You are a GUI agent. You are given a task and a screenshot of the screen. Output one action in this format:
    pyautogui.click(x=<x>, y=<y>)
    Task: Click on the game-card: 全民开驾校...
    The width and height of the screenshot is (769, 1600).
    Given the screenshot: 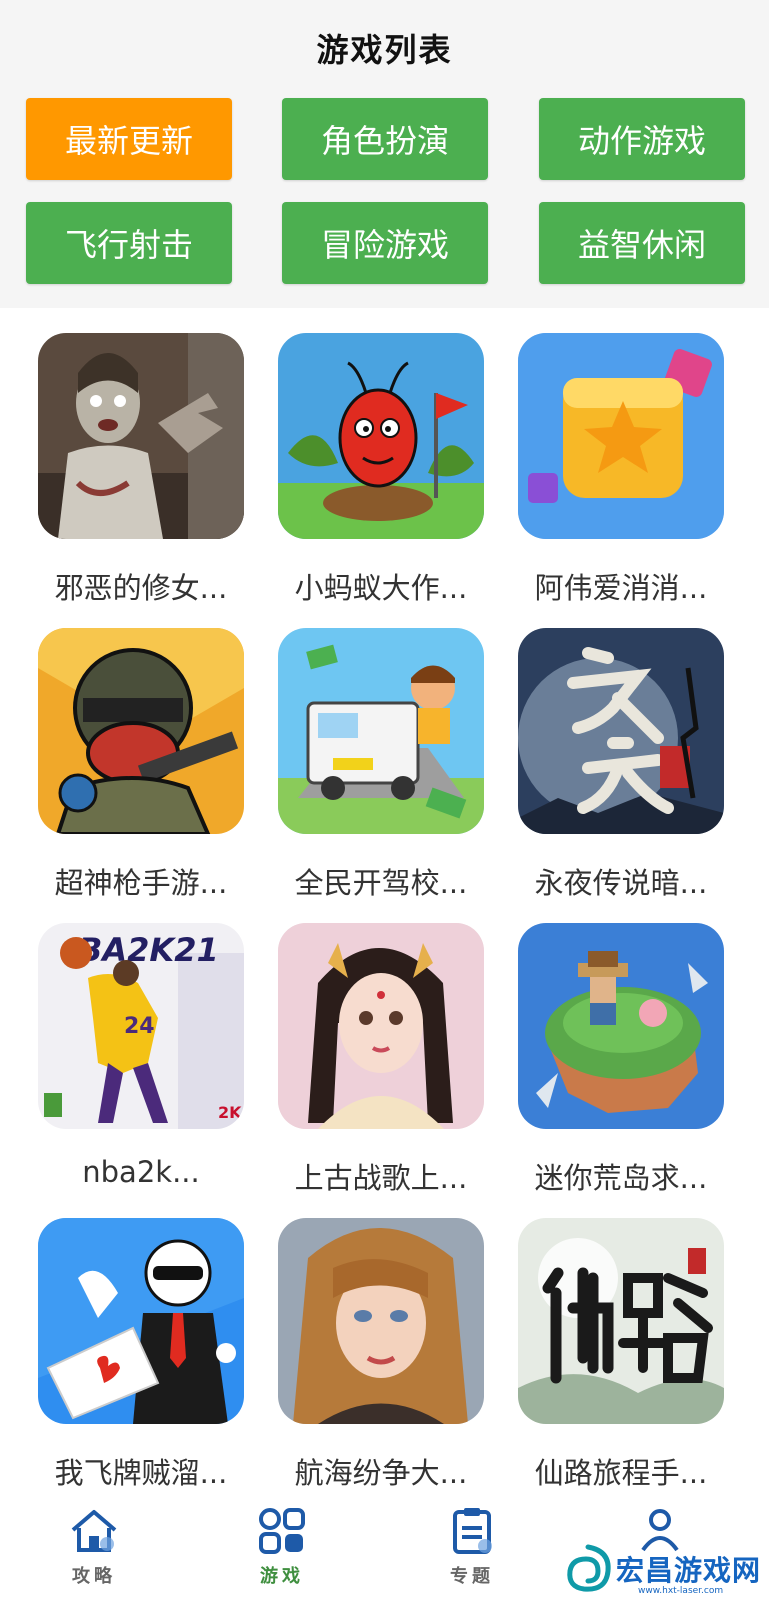 What is the action you would take?
    pyautogui.click(x=381, y=765)
    